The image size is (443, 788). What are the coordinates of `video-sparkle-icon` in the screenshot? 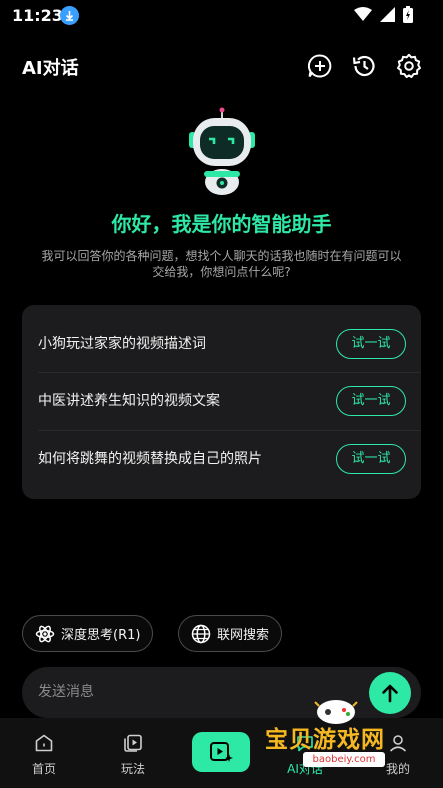 It's located at (221, 752).